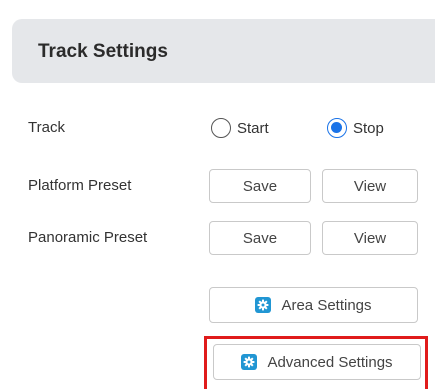 The width and height of the screenshot is (435, 389). I want to click on area-settings-label: Area Settings, so click(326, 305).